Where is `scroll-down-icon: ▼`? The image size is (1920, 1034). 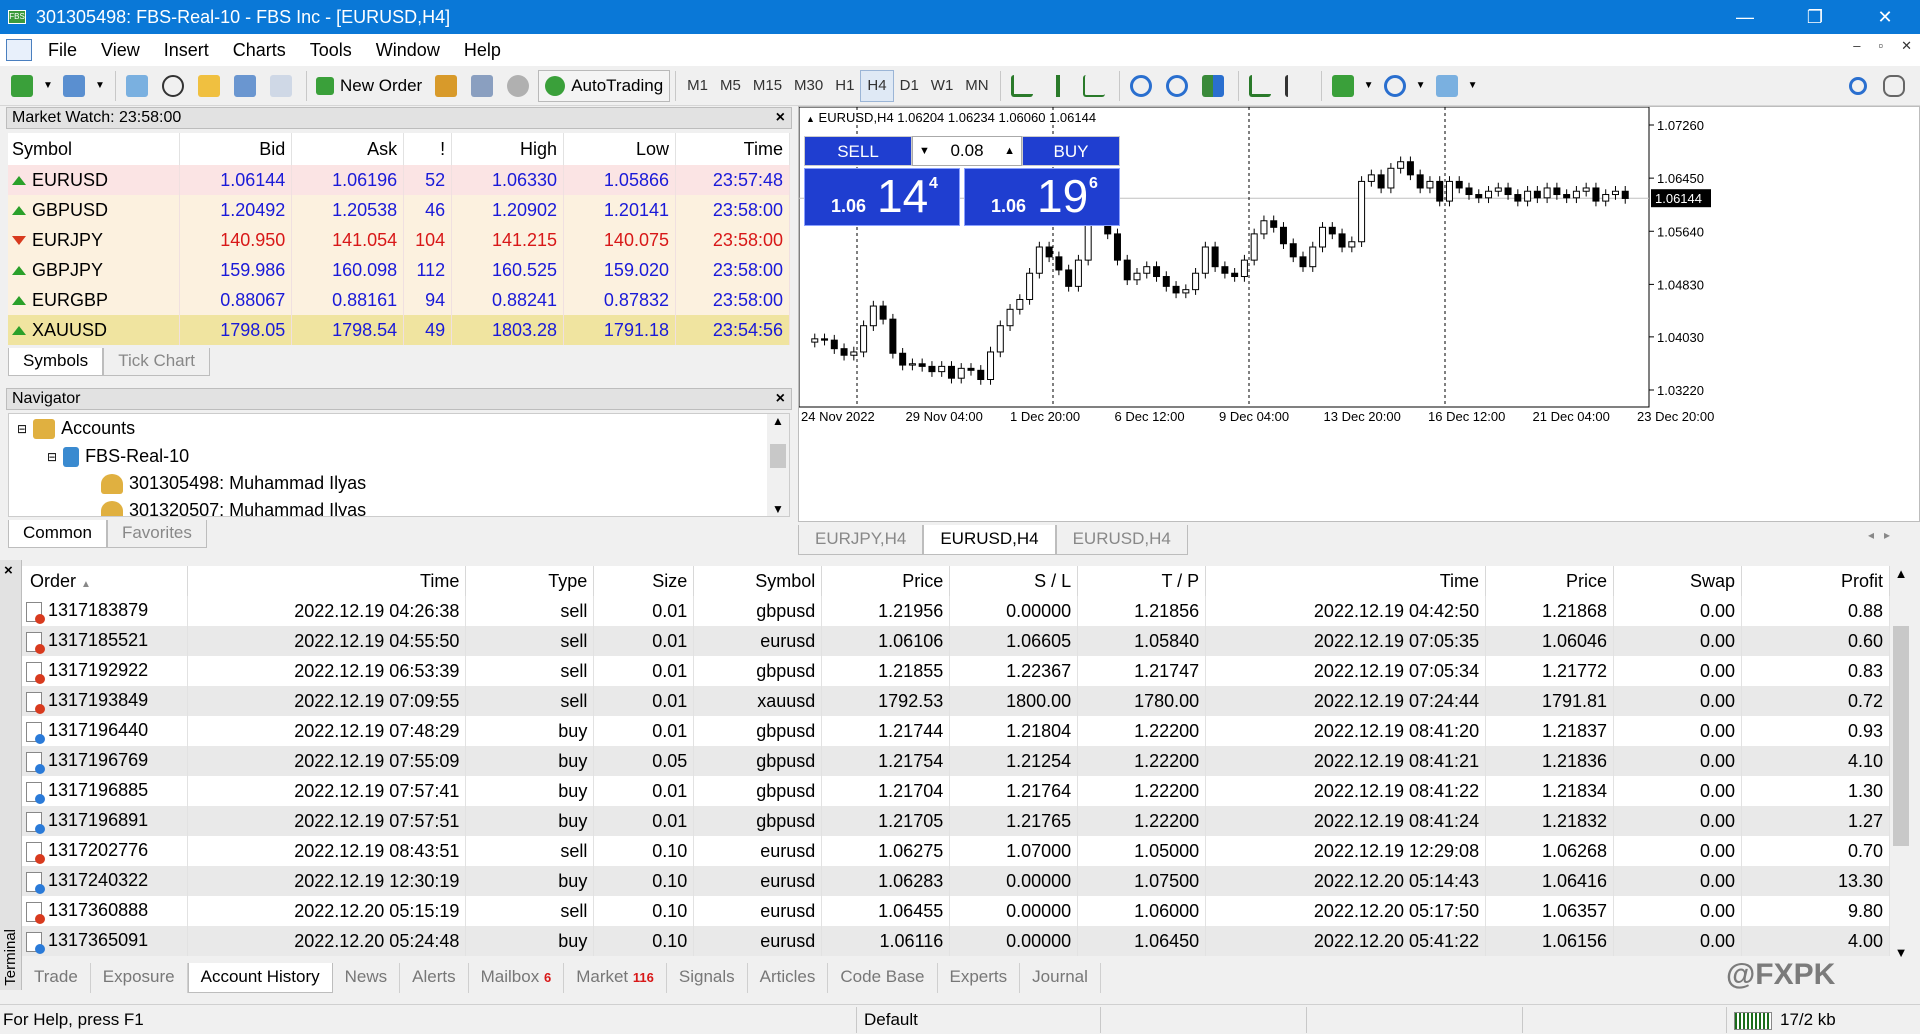
scroll-down-icon: ▼ is located at coordinates (778, 509).